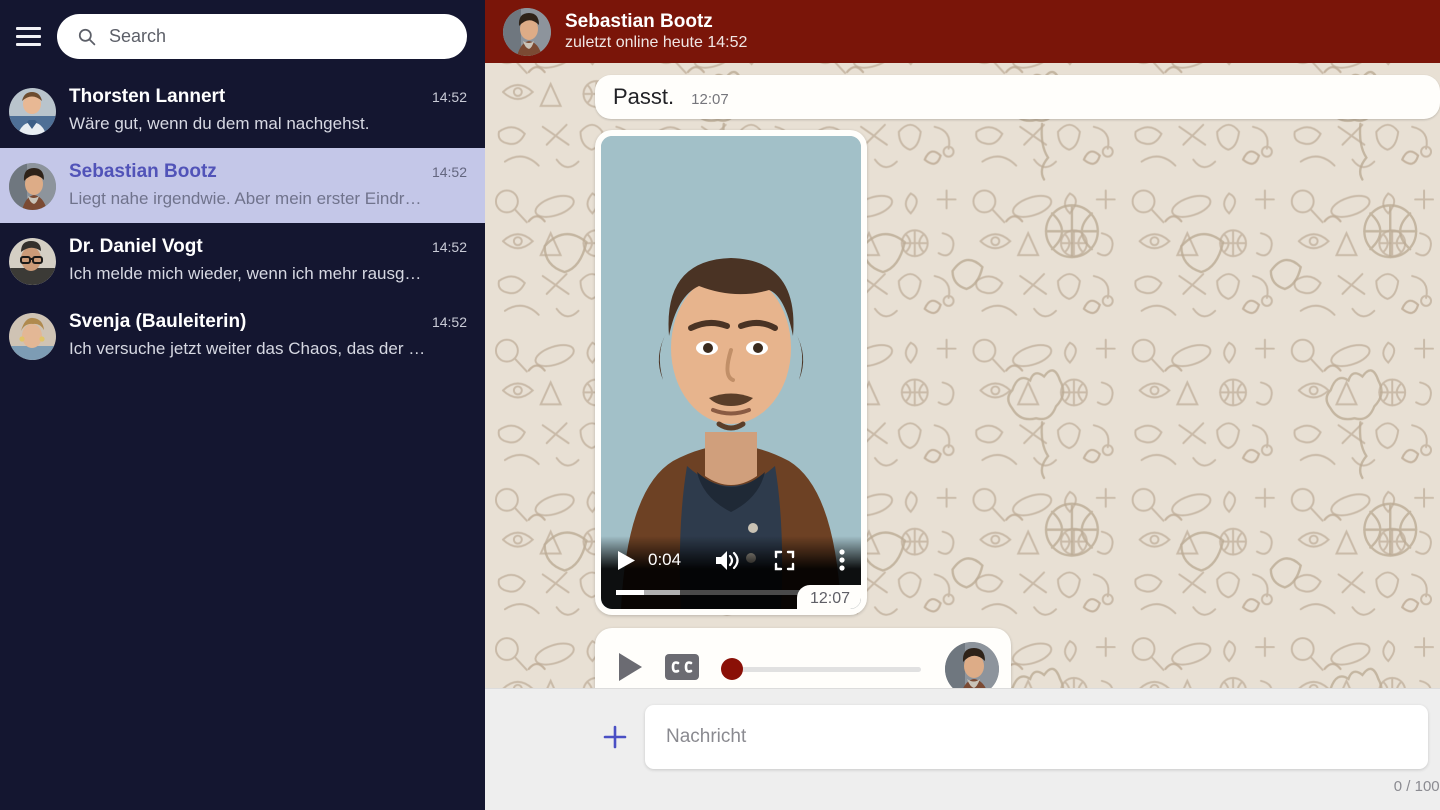  What do you see at coordinates (706, 736) in the screenshot?
I see `message-placeholder: Nachricht` at bounding box center [706, 736].